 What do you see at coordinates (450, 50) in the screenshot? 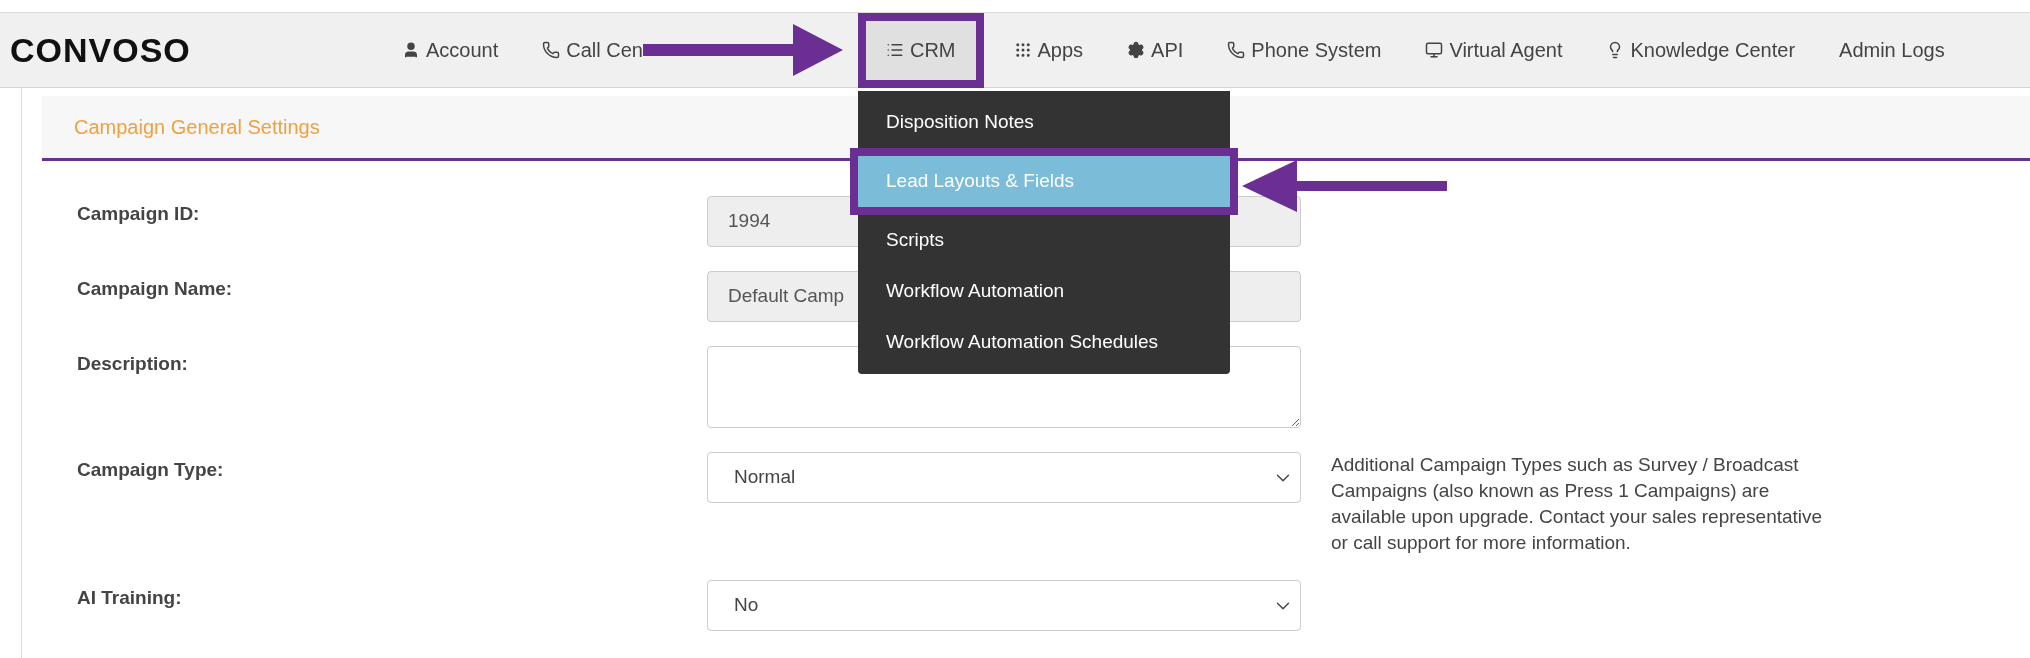
I see `nav-item: Account` at bounding box center [450, 50].